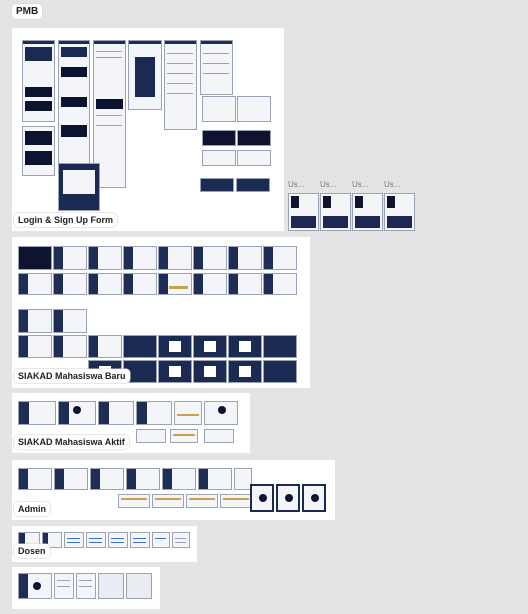  I want to click on section-label-dosen: Dosen, so click(32, 551).